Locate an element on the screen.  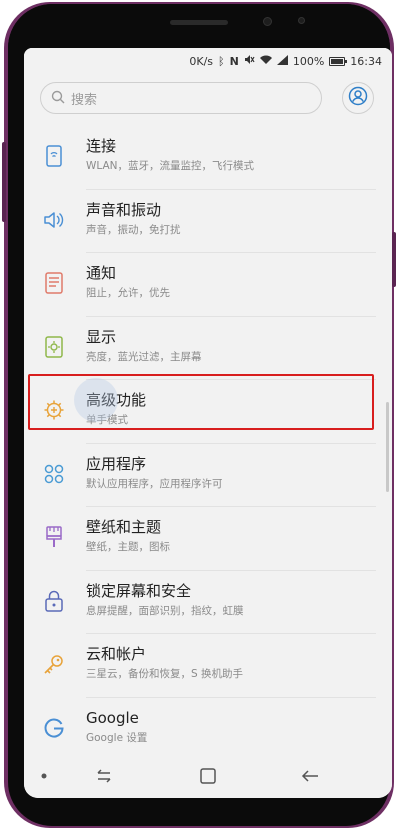
display-icon is located at coordinates (54, 347).